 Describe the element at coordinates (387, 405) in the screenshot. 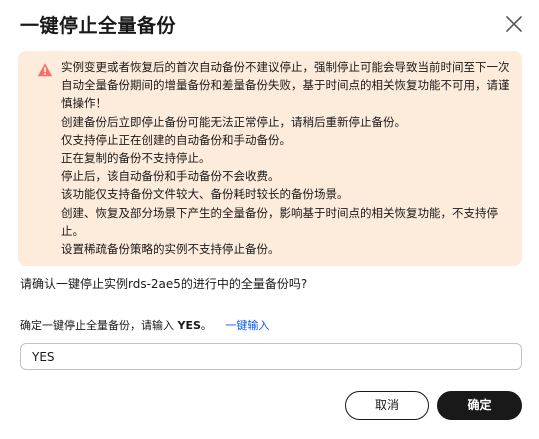

I see `cancel-button: 取消` at that location.